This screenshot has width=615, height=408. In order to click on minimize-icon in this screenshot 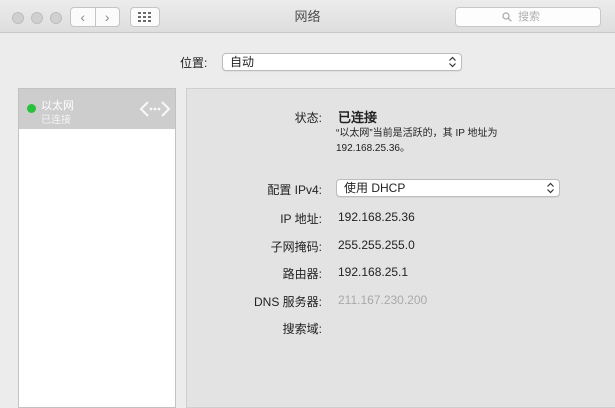, I will do `click(37, 18)`.